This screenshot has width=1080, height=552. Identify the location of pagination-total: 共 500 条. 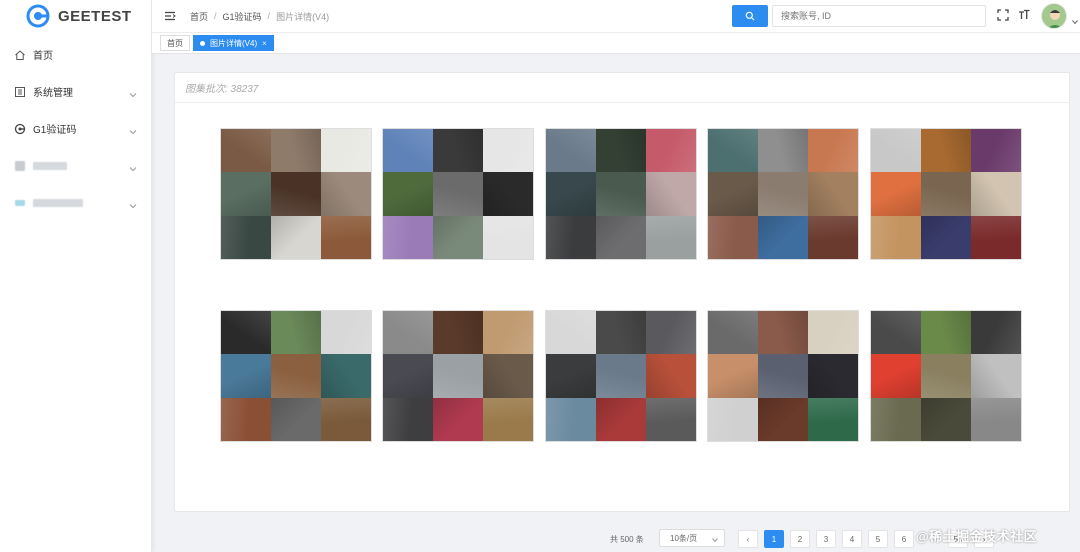
(627, 539).